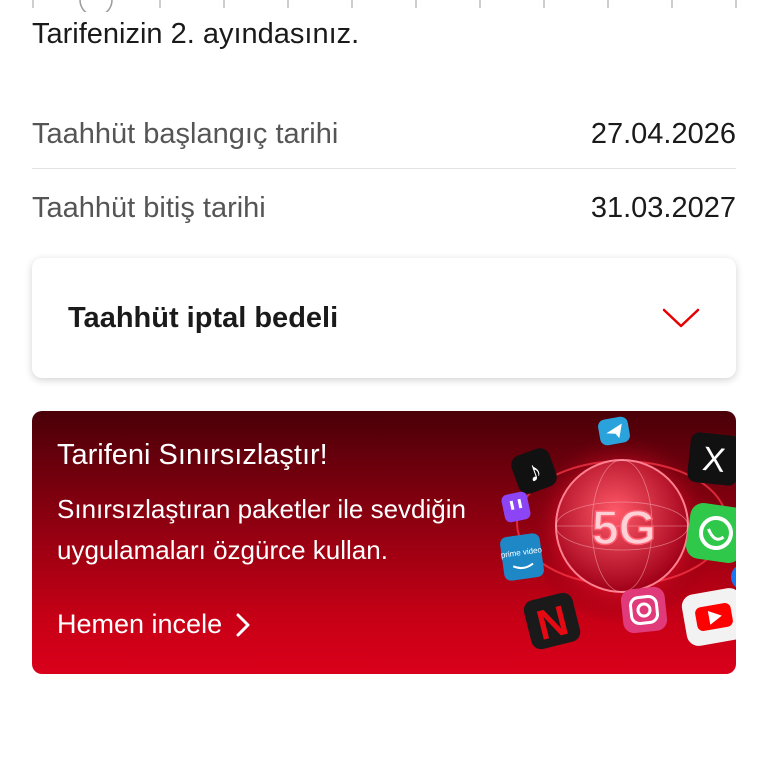 This screenshot has height=768, width=768. Describe the element at coordinates (624, 528) in the screenshot. I see `5g-badge: 5G` at that location.